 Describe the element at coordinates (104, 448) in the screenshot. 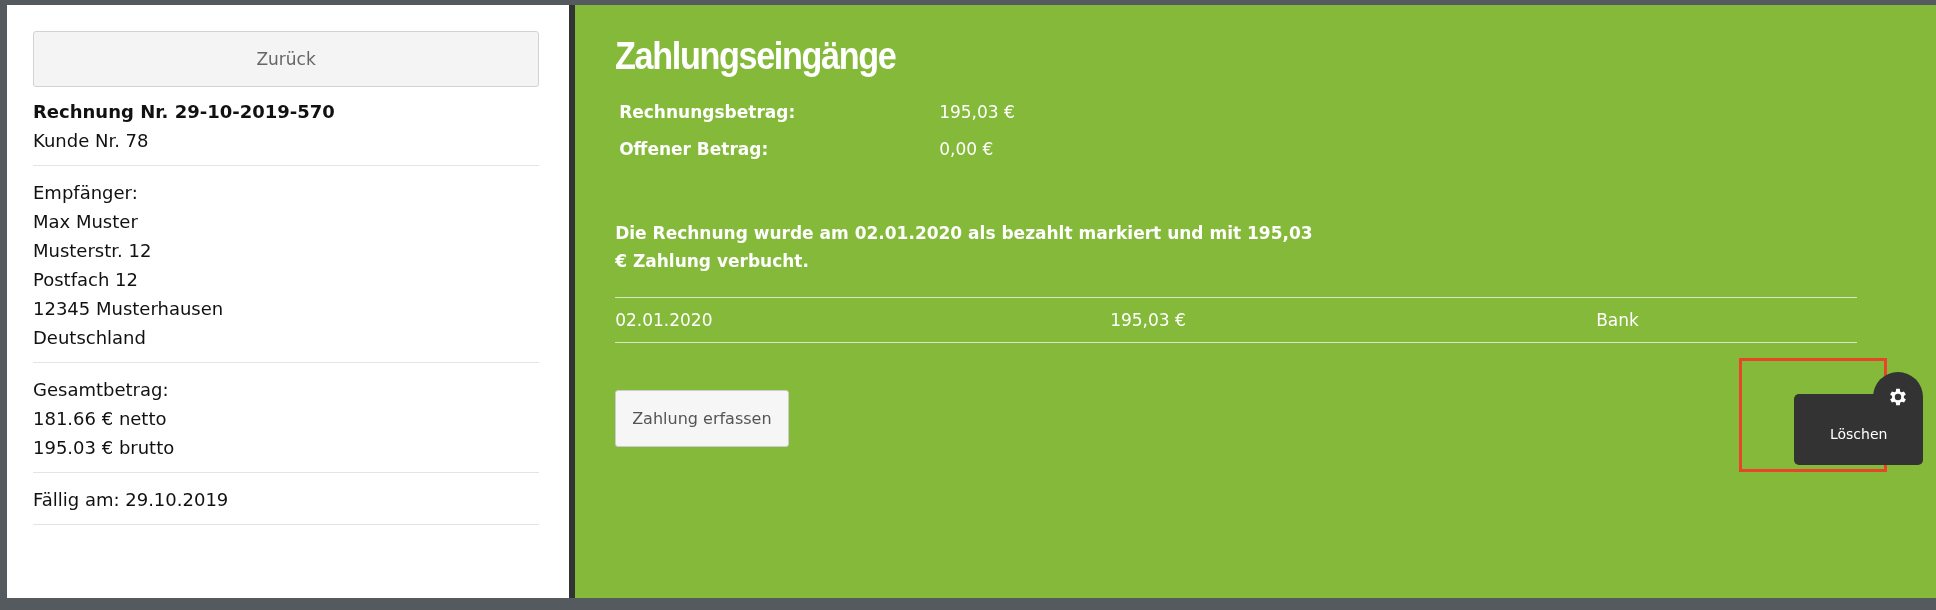

I see `total-line: 195.03 € brutto` at that location.